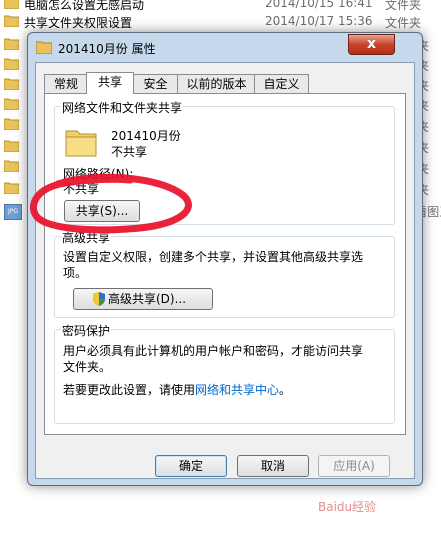 The width and height of the screenshot is (441, 547). I want to click on ok-button: 确定, so click(191, 466).